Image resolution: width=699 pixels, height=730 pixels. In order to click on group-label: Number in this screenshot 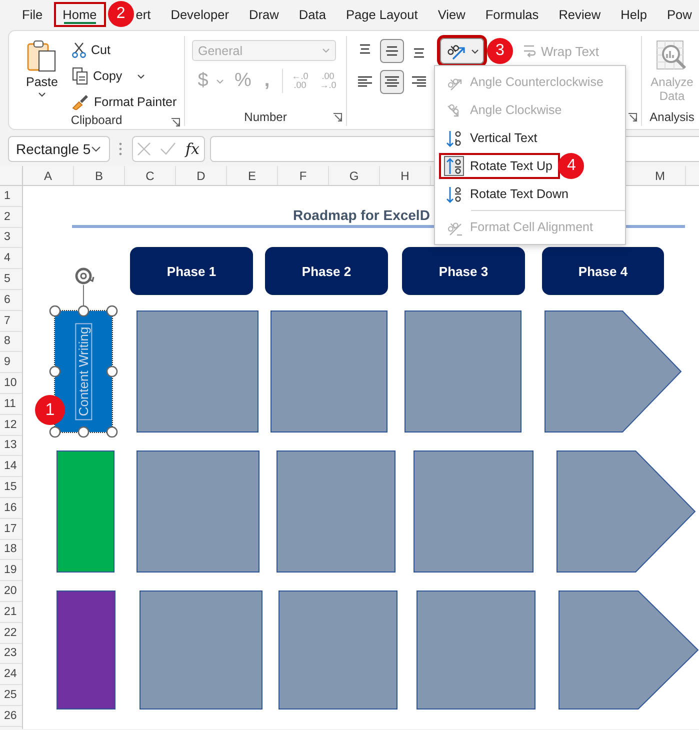, I will do `click(265, 117)`.